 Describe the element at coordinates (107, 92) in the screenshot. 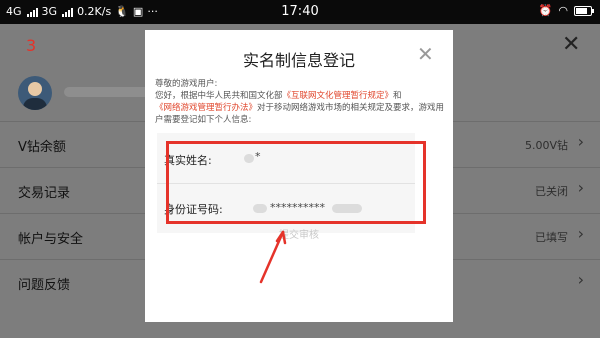

I see `blurred-username` at that location.